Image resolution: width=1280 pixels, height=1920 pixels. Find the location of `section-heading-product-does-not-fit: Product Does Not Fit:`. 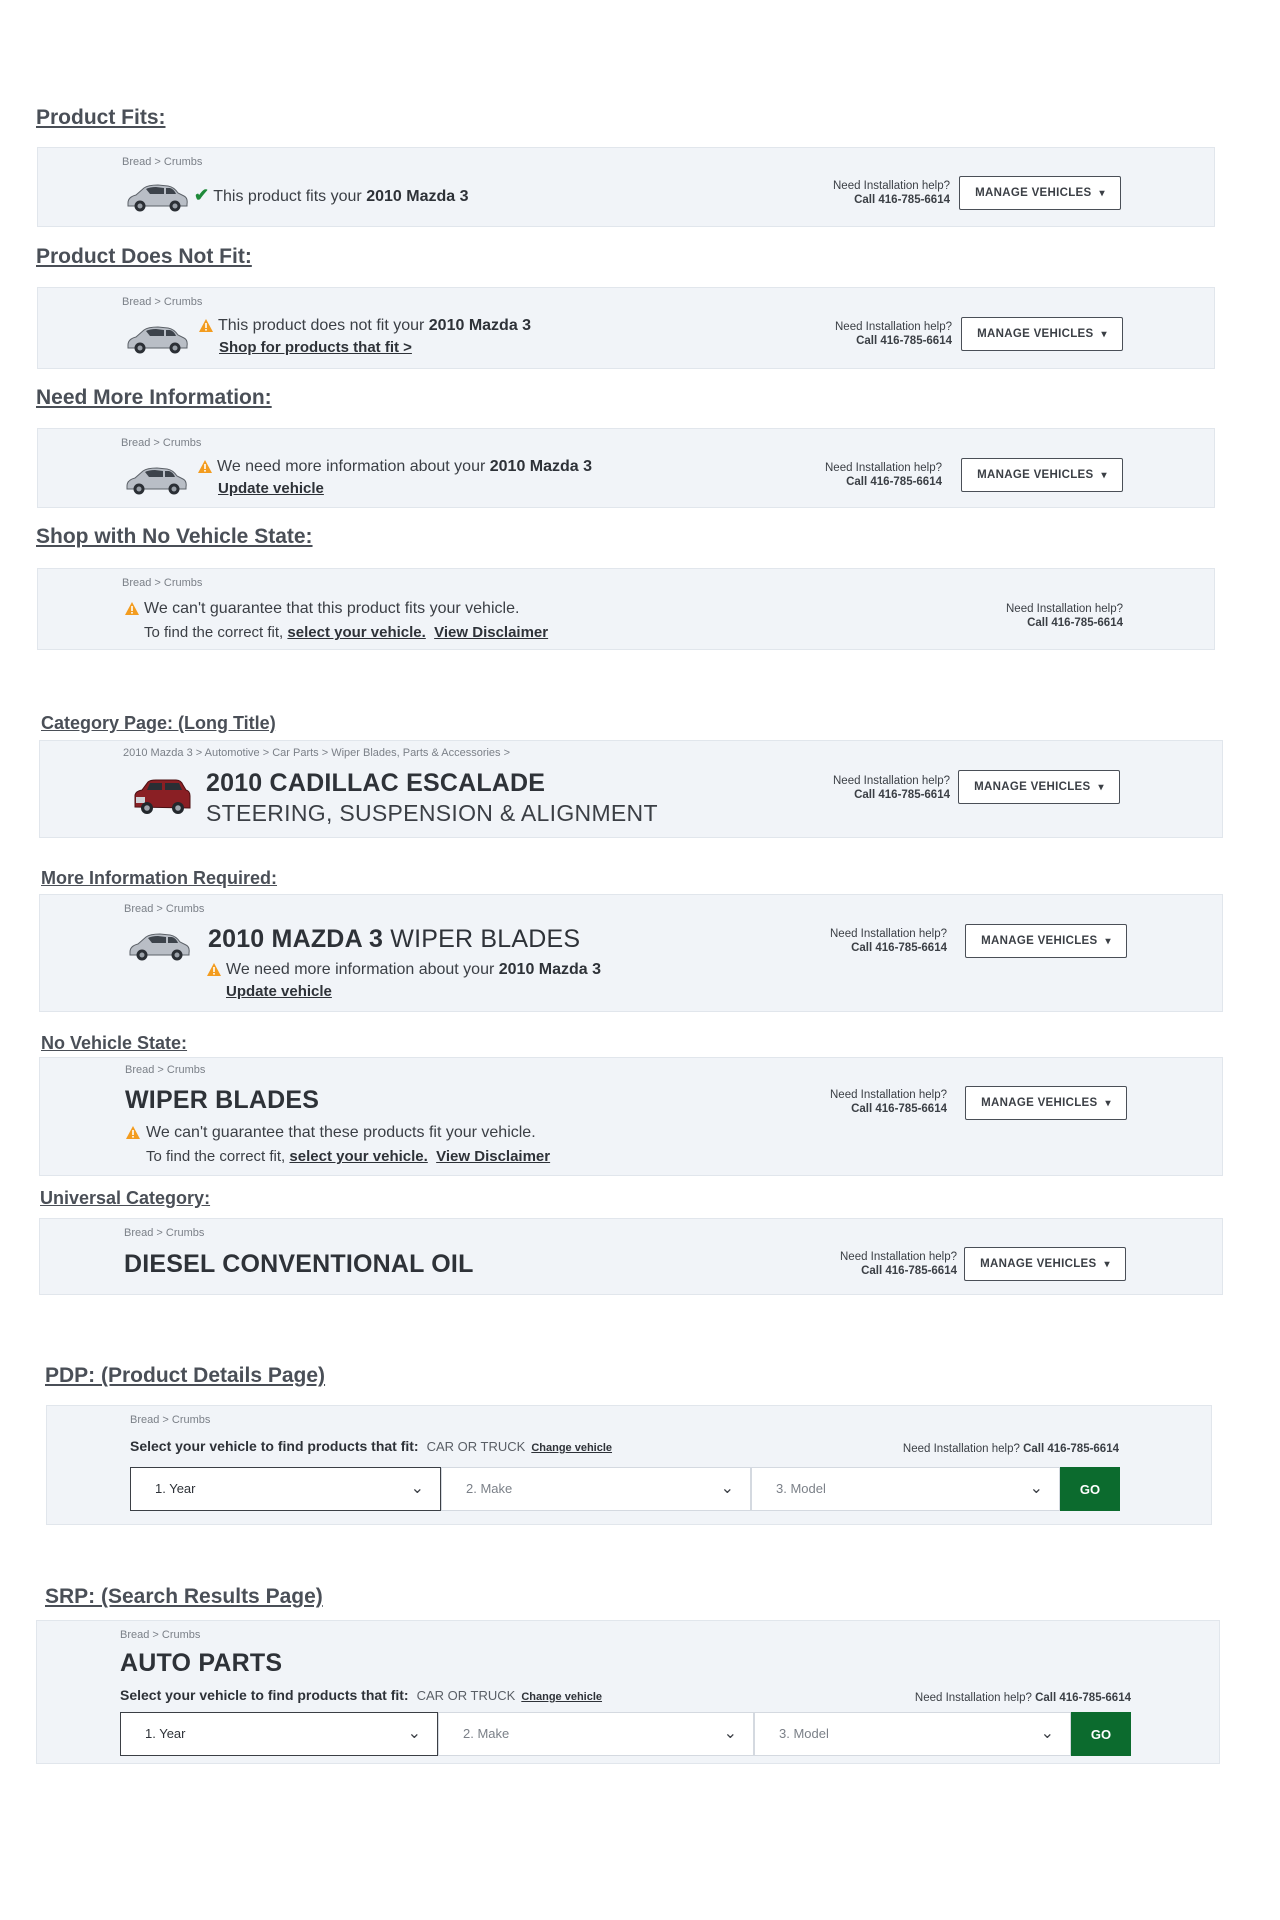

section-heading-product-does-not-fit: Product Does Not Fit: is located at coordinates (144, 256).